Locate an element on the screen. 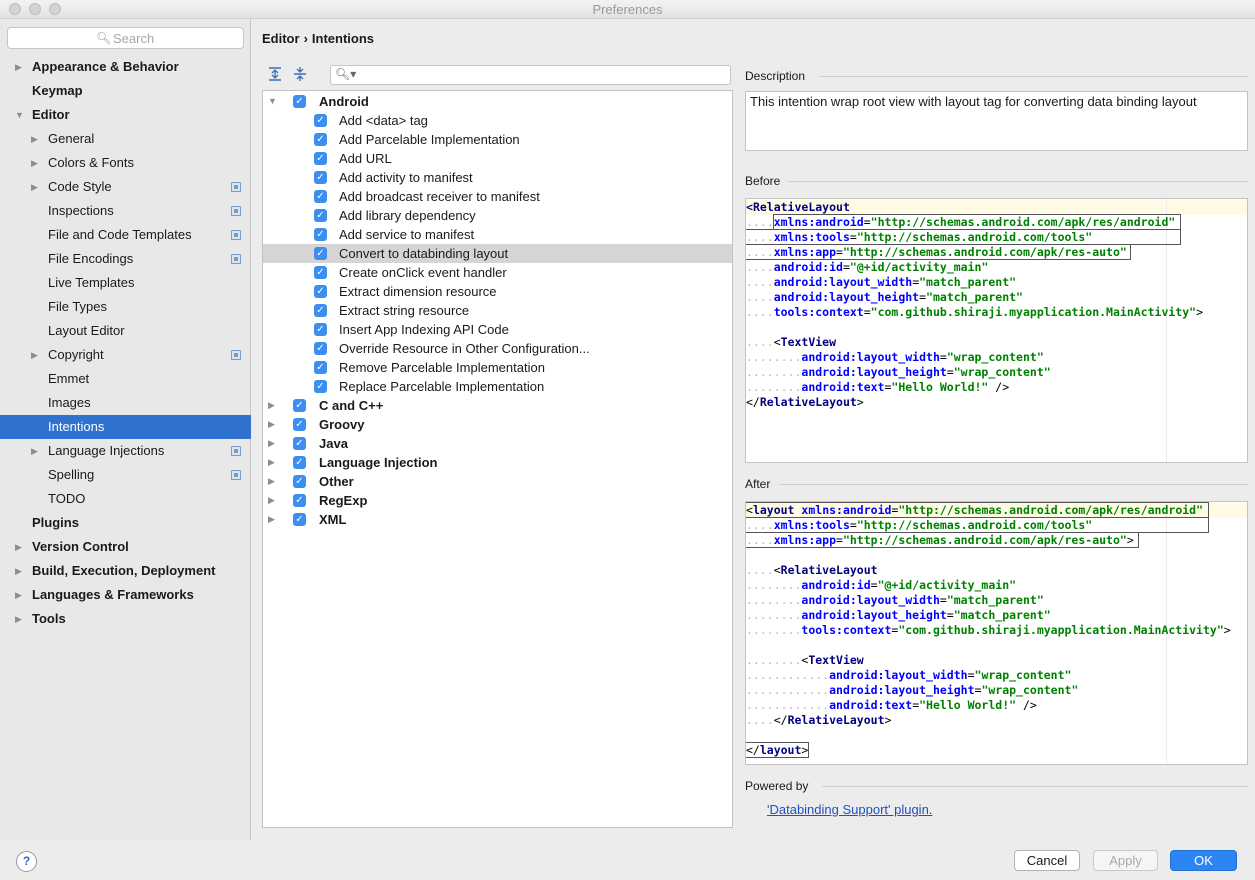 This screenshot has width=1255, height=880. sidebar-item: ▶ Version Control is located at coordinates (125, 547).